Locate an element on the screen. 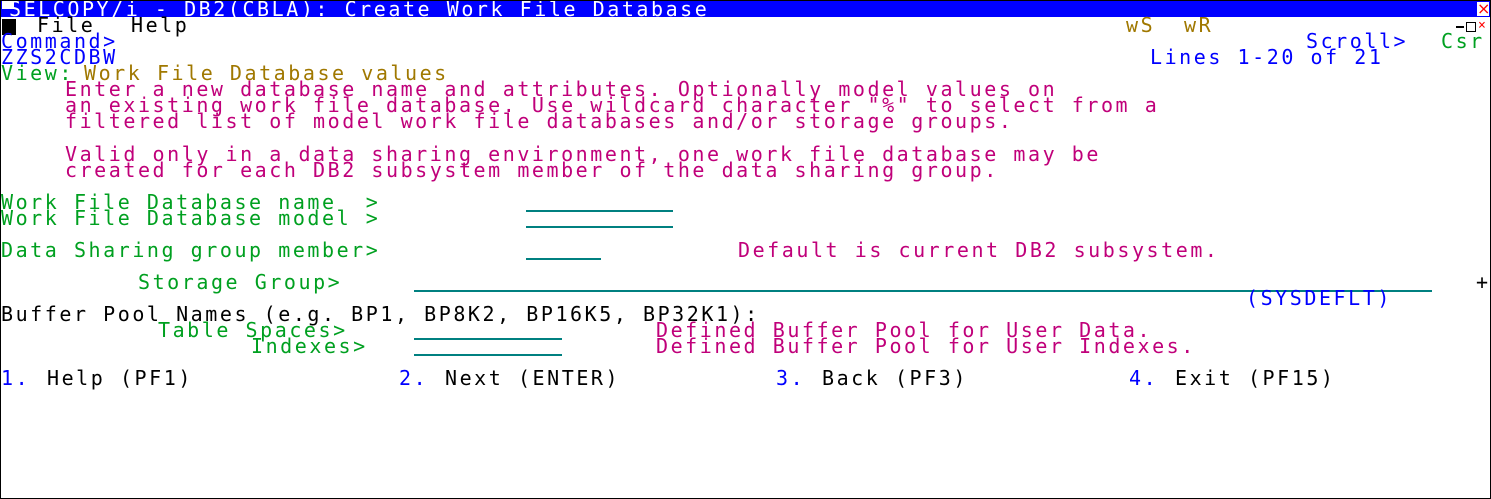 The image size is (1491, 499). action-back: Back (PF3) is located at coordinates (895, 378).